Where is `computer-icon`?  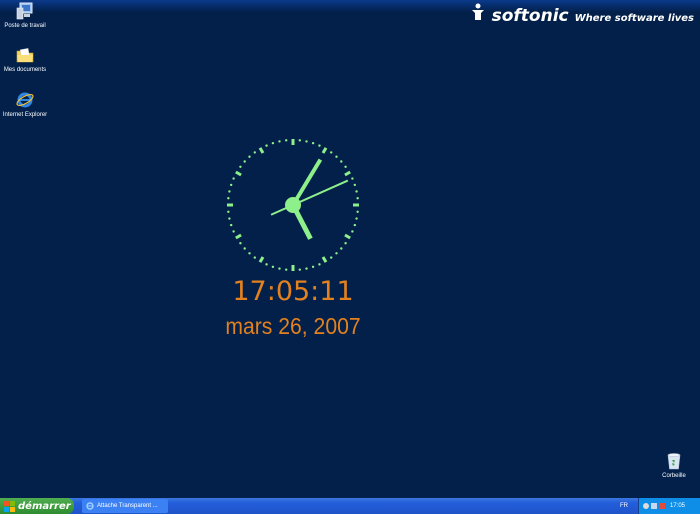
computer-icon is located at coordinates (24, 11).